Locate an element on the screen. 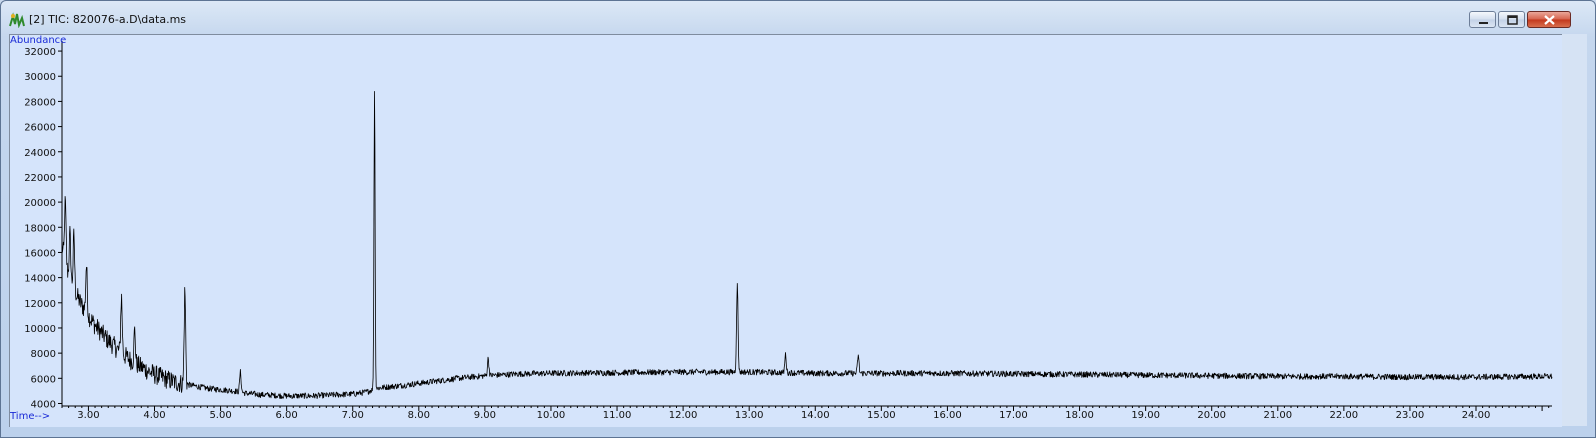 This screenshot has width=1596, height=438. x-tick-label: 11.00 is located at coordinates (617, 415).